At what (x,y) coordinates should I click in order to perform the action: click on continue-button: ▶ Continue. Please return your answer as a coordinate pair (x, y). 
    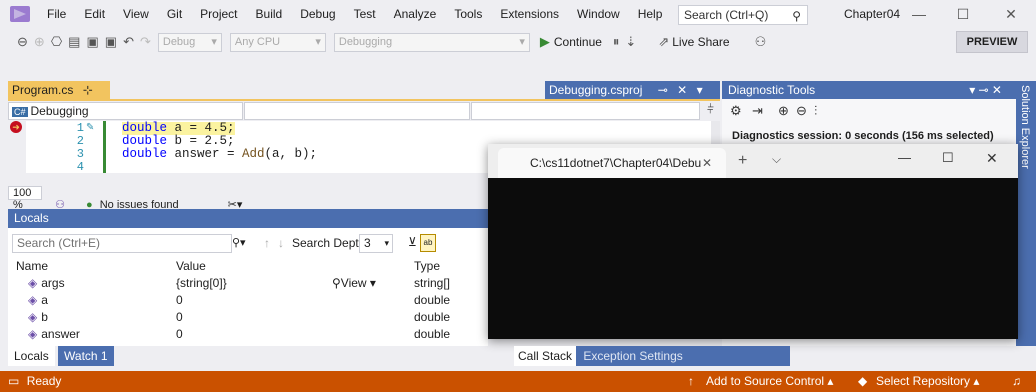
    Looking at the image, I should click on (571, 42).